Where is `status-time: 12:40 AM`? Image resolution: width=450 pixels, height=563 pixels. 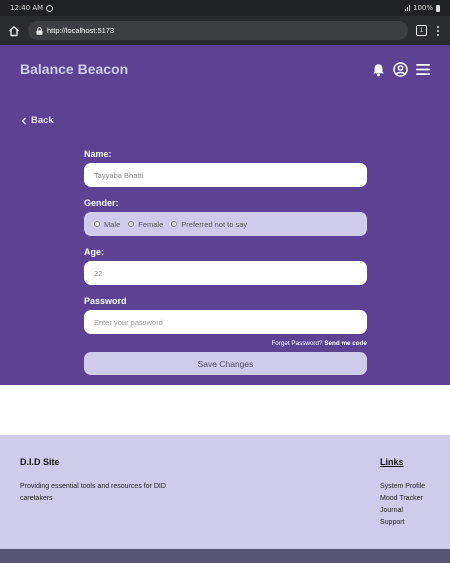
status-time: 12:40 AM is located at coordinates (27, 8).